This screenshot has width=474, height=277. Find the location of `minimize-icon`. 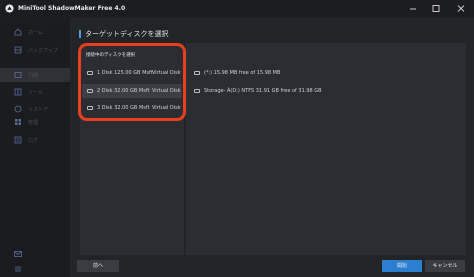

minimize-icon is located at coordinates (413, 9).